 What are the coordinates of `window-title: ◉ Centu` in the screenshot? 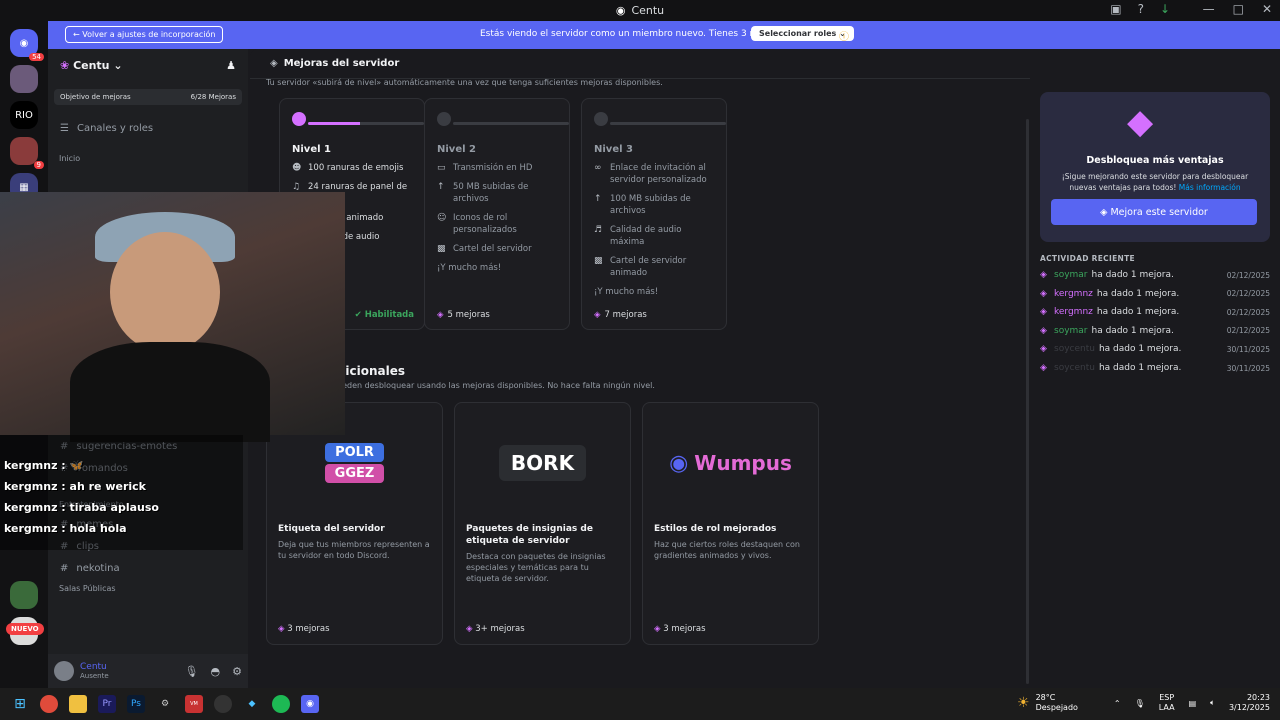 It's located at (640, 10).